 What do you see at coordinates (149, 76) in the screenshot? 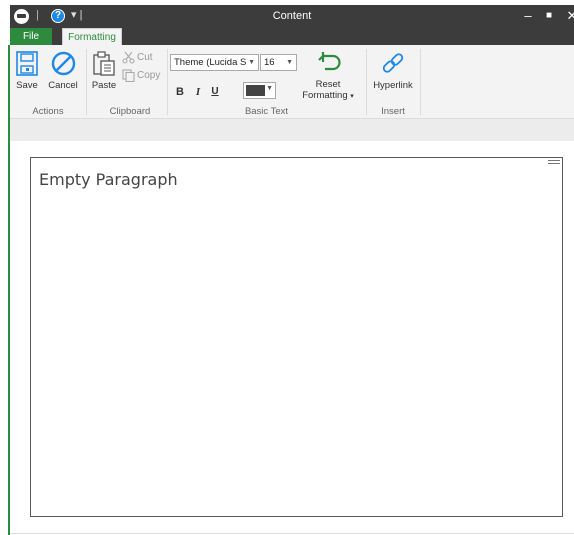
I see `copy-label: Copy` at bounding box center [149, 76].